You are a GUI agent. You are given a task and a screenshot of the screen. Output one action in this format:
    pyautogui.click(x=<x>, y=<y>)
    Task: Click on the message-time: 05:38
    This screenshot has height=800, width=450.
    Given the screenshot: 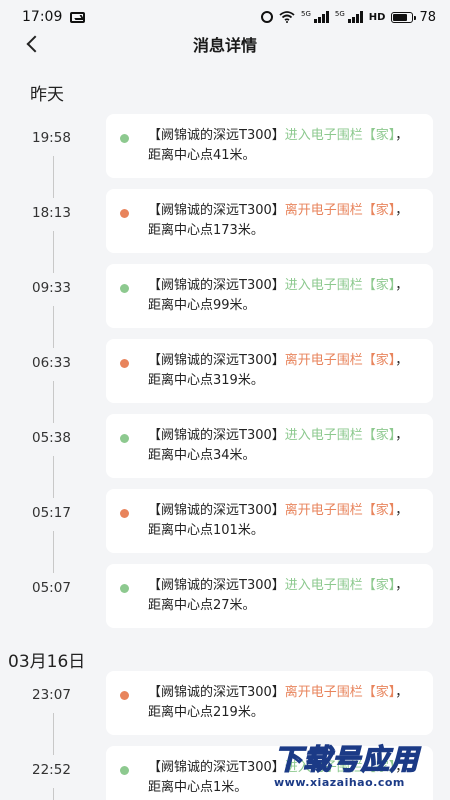 What is the action you would take?
    pyautogui.click(x=51, y=438)
    